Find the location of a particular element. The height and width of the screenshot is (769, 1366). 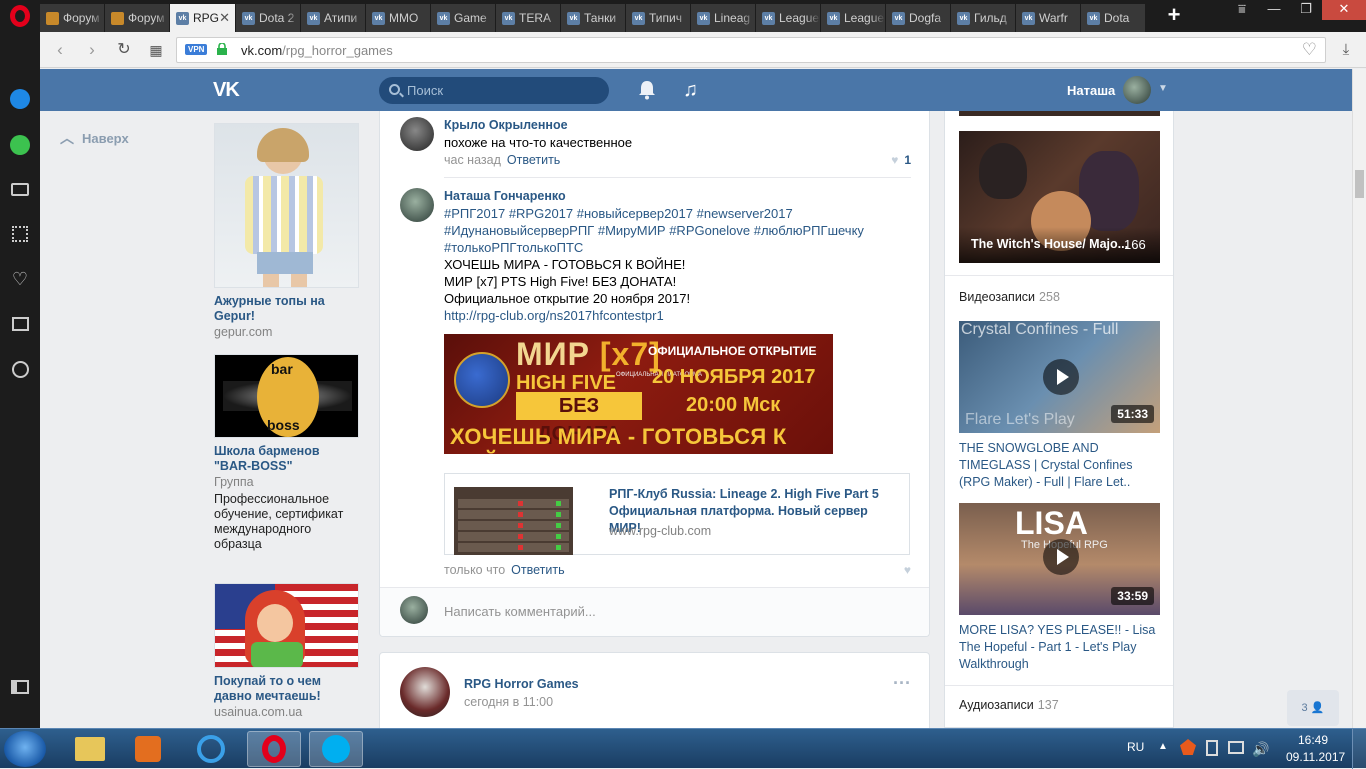

scroll-to-top-link: ︿ Наверх is located at coordinates (94, 138).